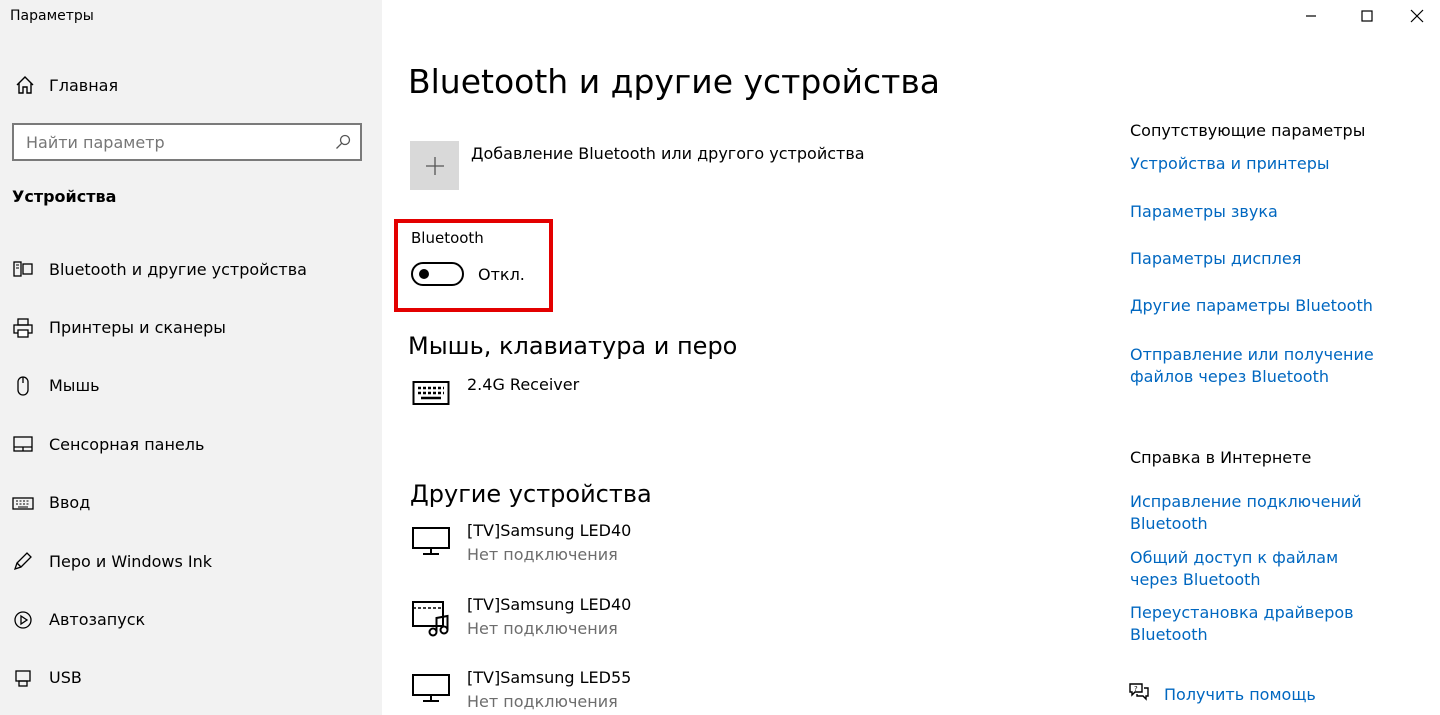  I want to click on bluetooth-devices-icon, so click(23, 269).